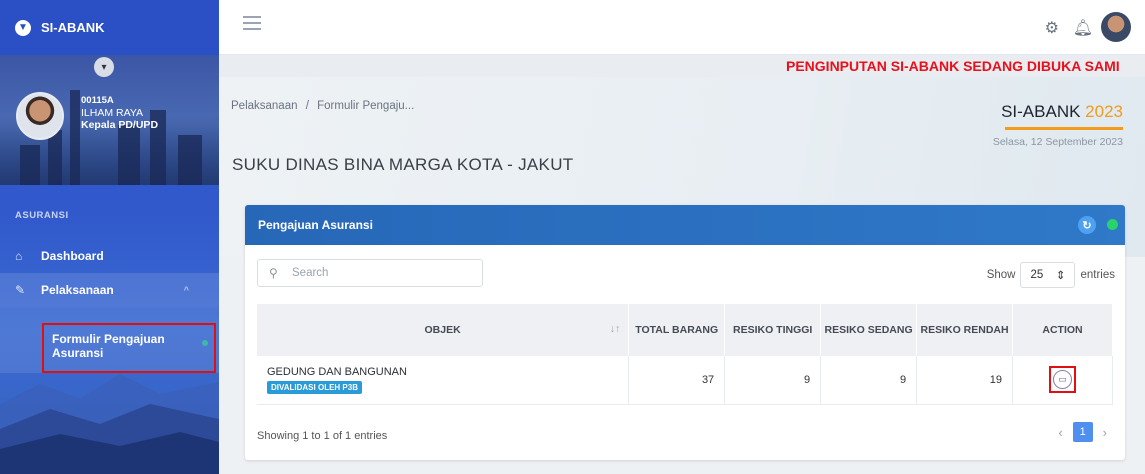 This screenshot has width=1145, height=474. Describe the element at coordinates (104, 67) in the screenshot. I see `collapse-toggle-icon: ▾` at that location.